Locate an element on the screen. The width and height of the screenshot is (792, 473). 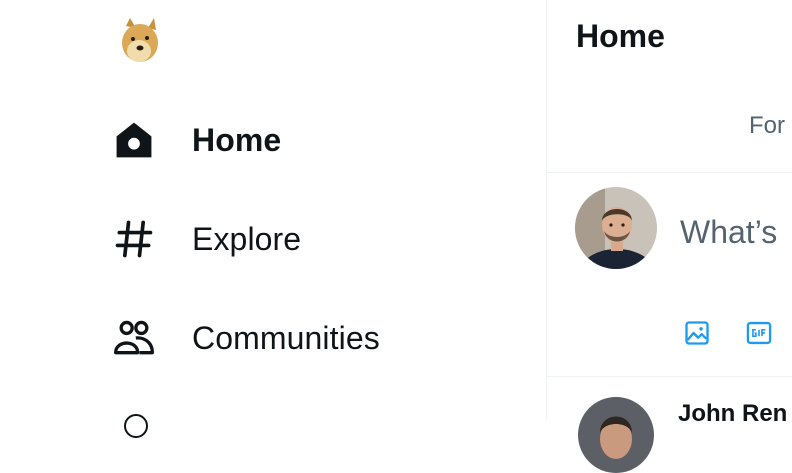
nav-label-explore: Explore is located at coordinates (247, 238).